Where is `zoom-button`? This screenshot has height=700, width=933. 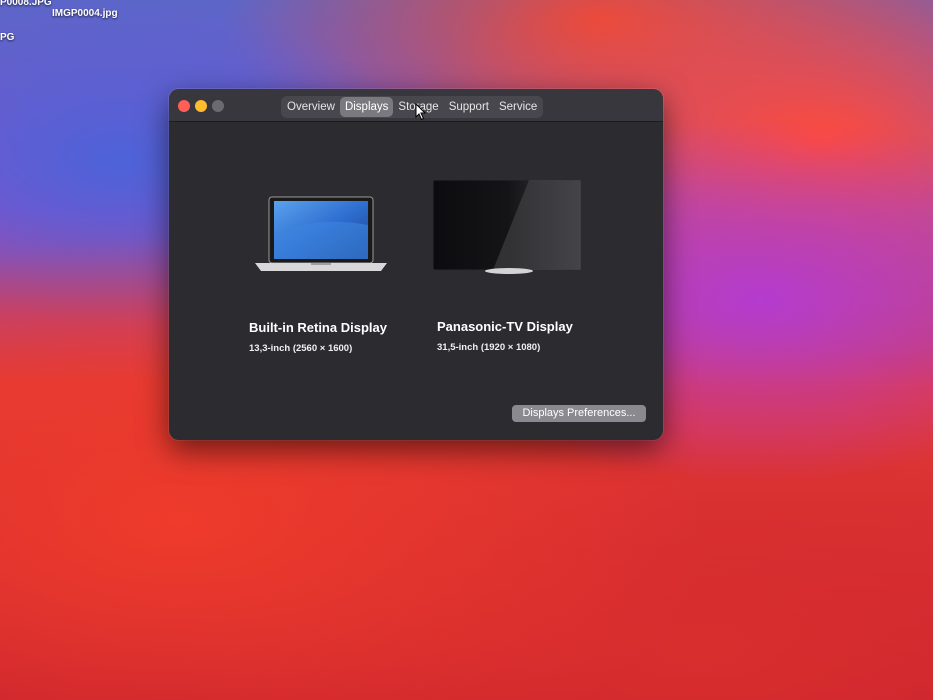 zoom-button is located at coordinates (218, 106).